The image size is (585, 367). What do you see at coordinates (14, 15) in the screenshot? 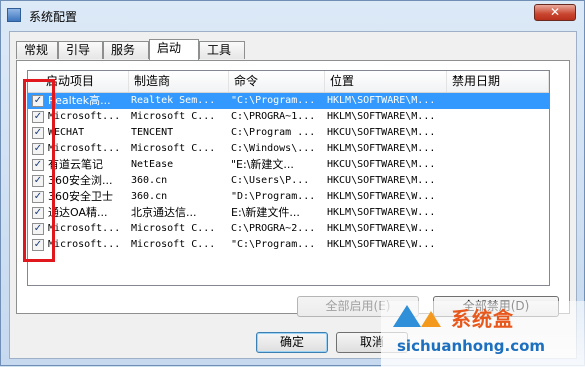
I see `app-icon` at bounding box center [14, 15].